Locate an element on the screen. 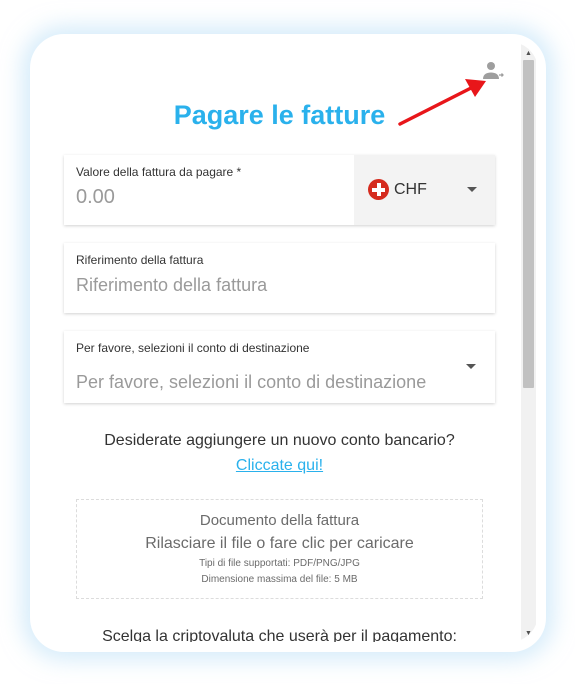  invoice-reference-input: Riferimento della fattura is located at coordinates (171, 285).